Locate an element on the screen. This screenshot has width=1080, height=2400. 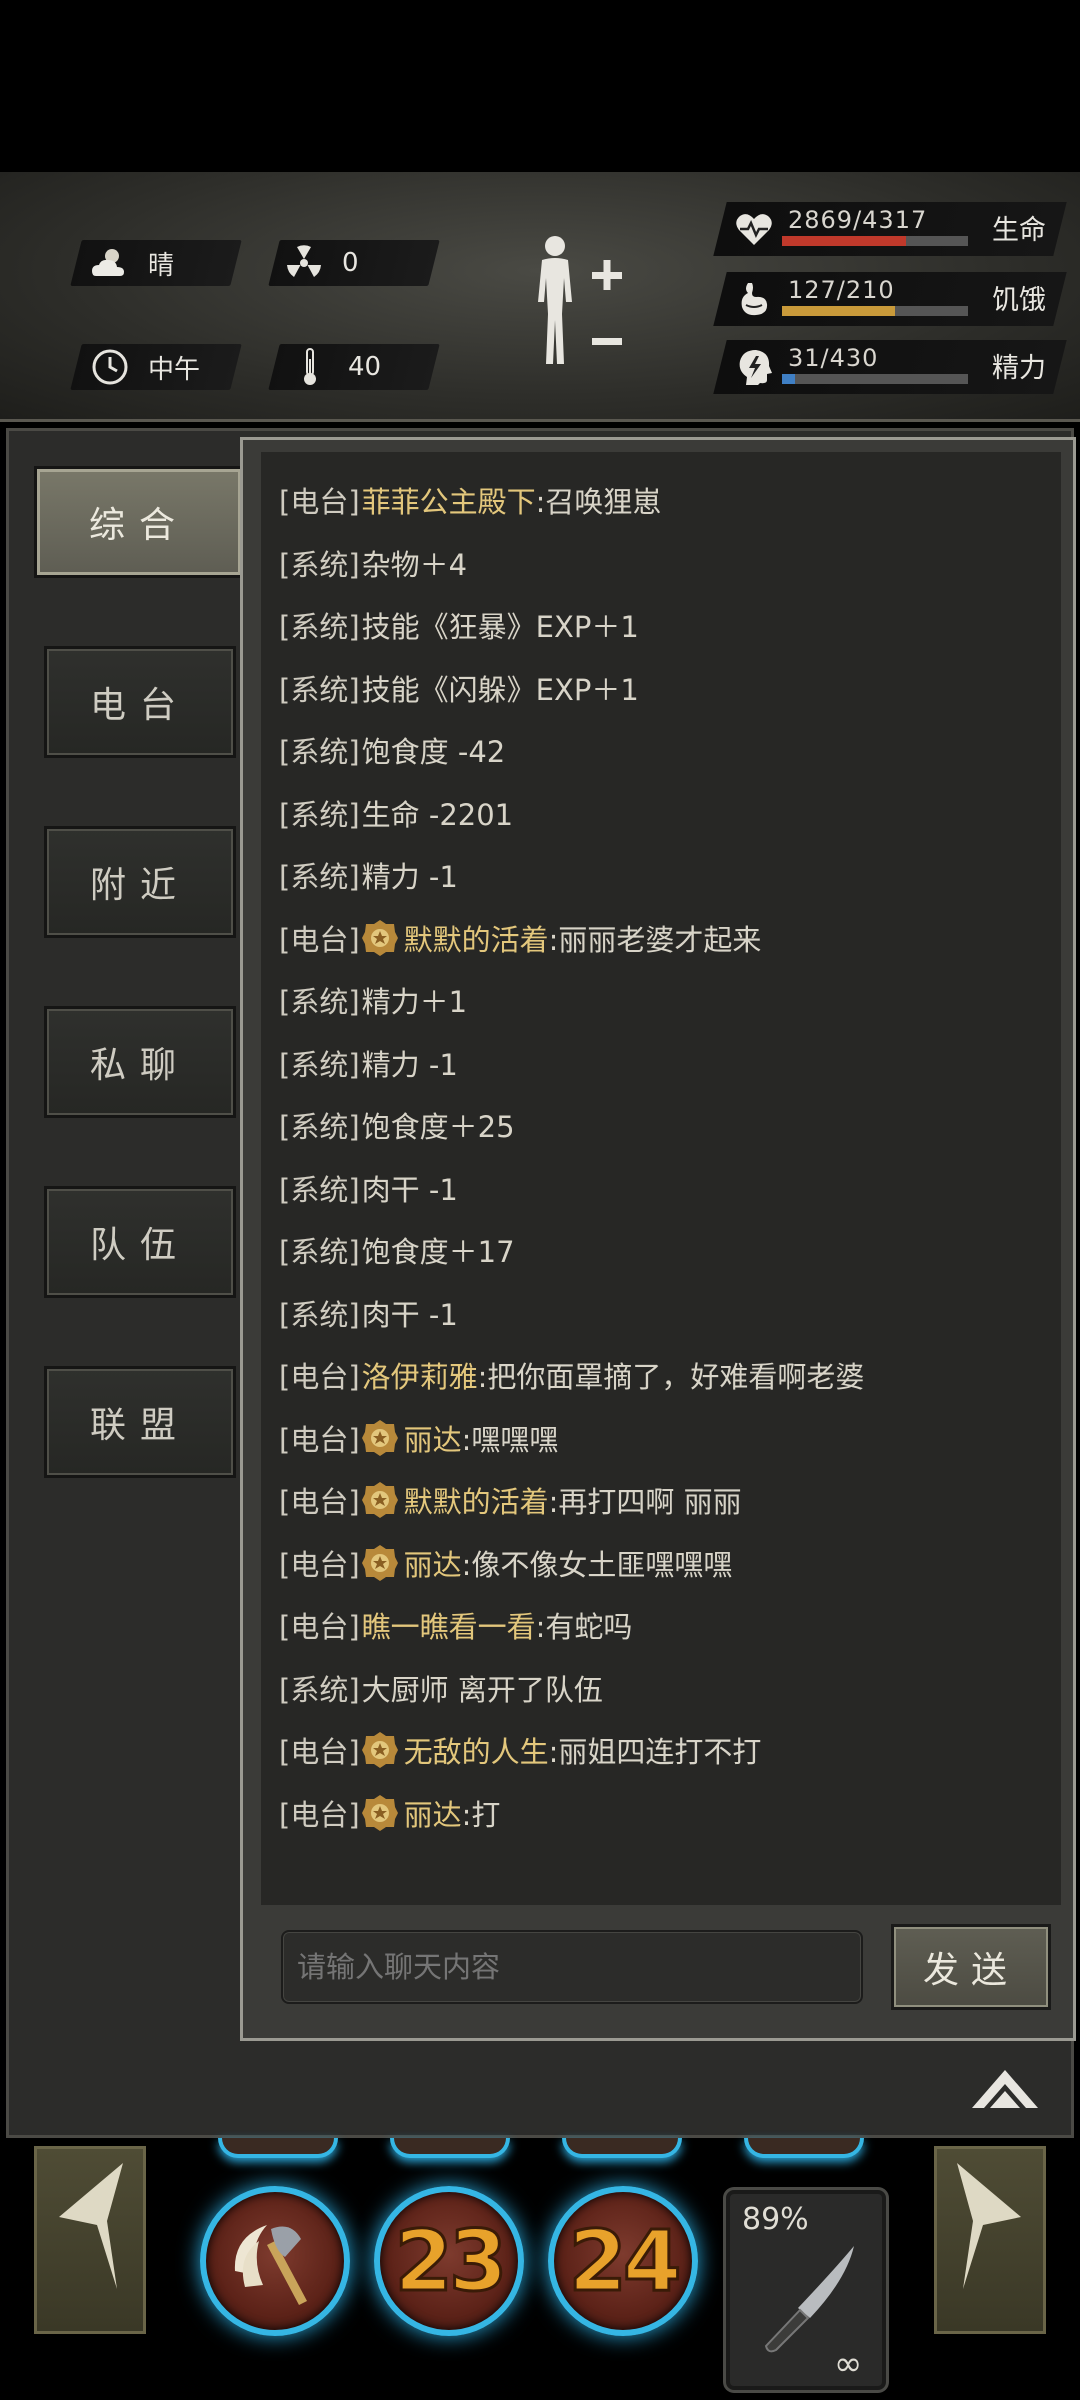
energy-stat: 31/430 精力 is located at coordinates (890, 367).